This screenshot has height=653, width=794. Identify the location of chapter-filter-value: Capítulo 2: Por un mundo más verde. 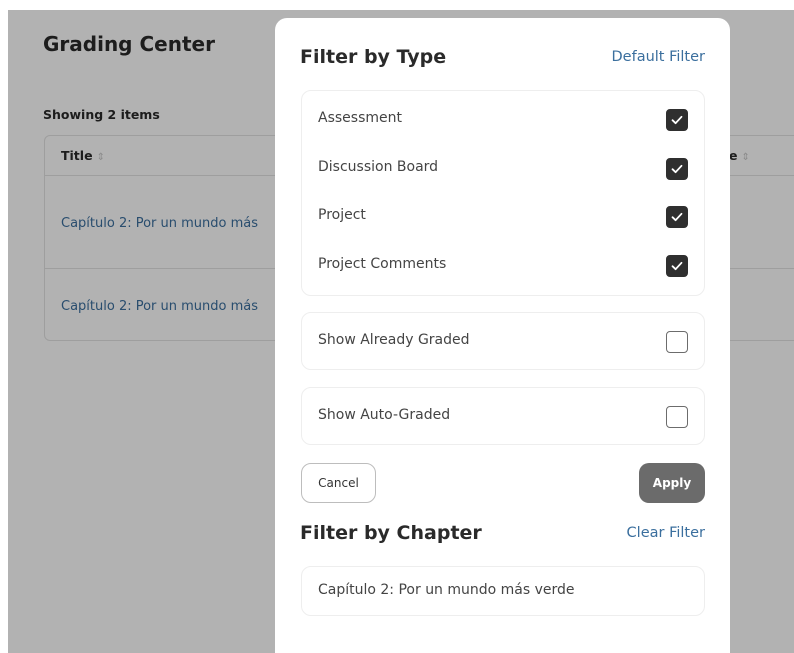
(446, 590).